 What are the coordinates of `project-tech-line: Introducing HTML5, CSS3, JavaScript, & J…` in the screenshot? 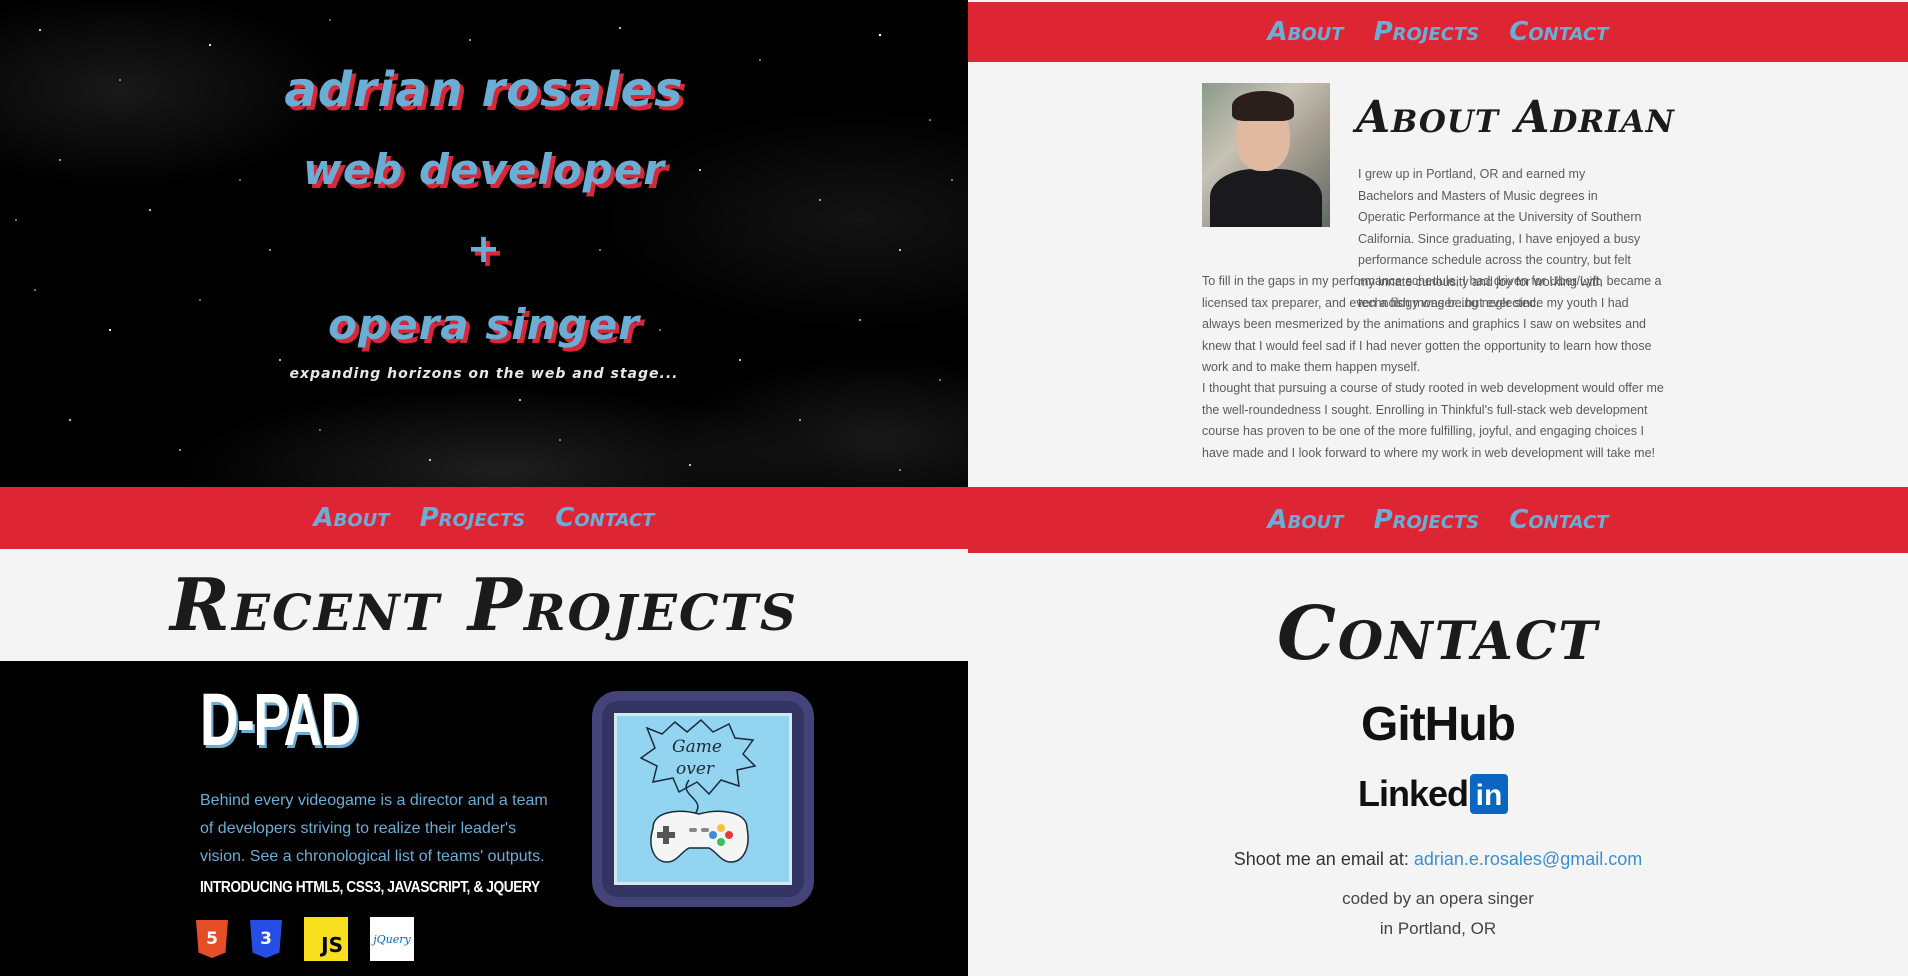 It's located at (370, 887).